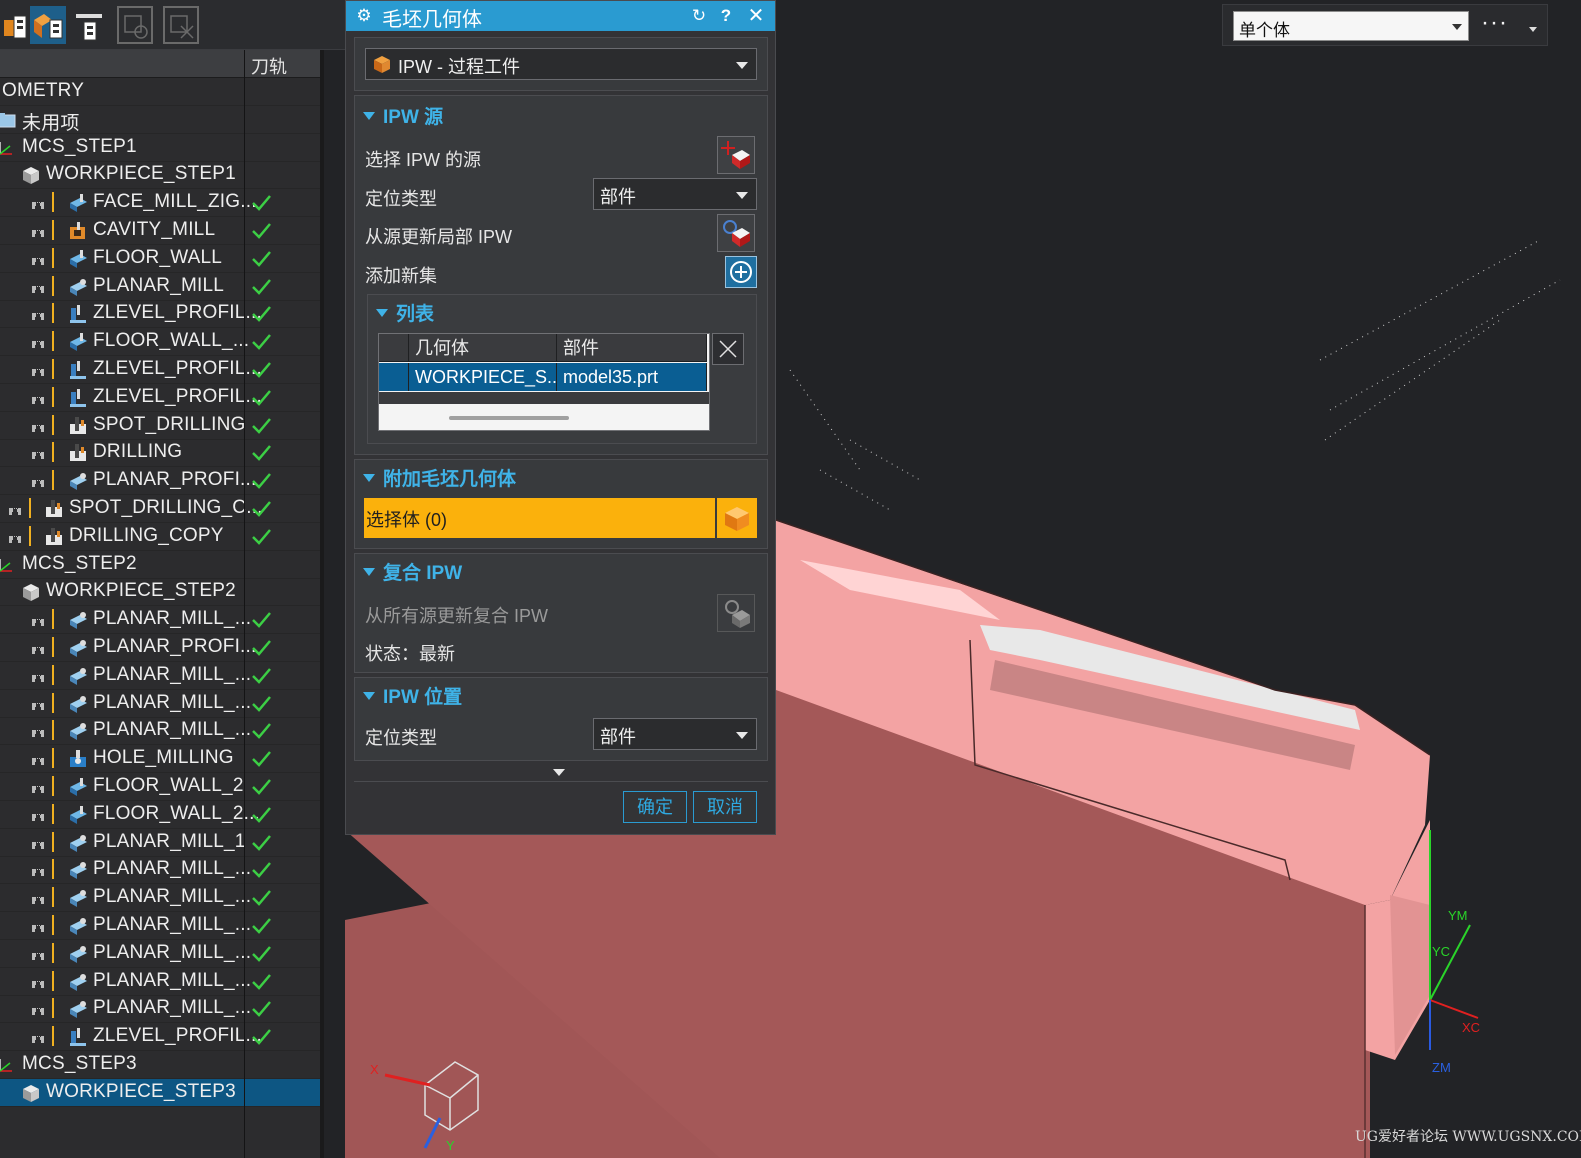 This screenshot has height=1158, width=1581. What do you see at coordinates (160, 565) in the screenshot?
I see `navigator-row: MCS_STEP2` at bounding box center [160, 565].